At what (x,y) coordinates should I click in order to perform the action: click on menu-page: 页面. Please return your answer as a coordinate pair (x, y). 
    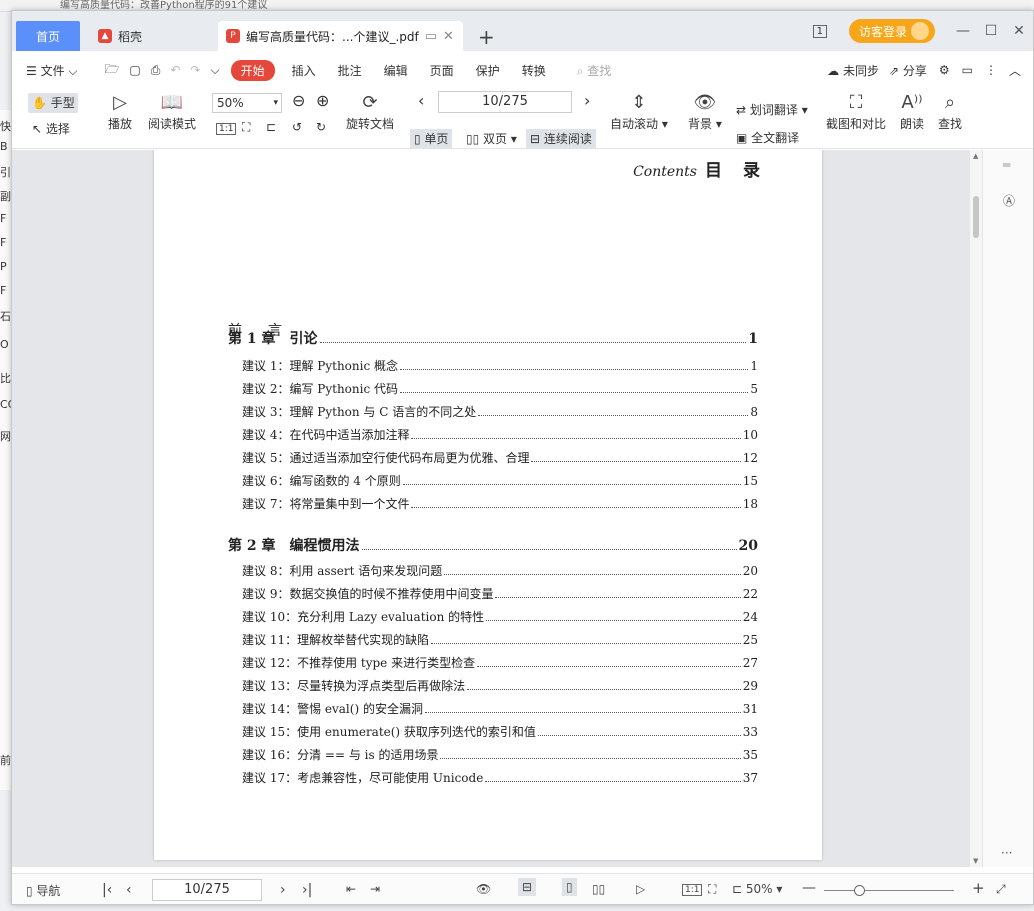
    Looking at the image, I should click on (442, 70).